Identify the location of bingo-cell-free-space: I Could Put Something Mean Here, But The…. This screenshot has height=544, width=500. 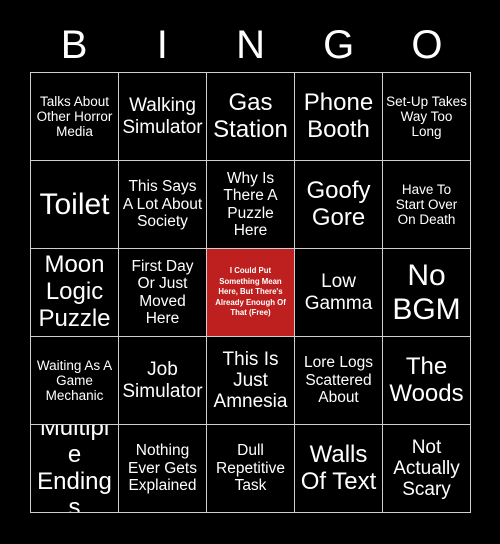
(250, 292).